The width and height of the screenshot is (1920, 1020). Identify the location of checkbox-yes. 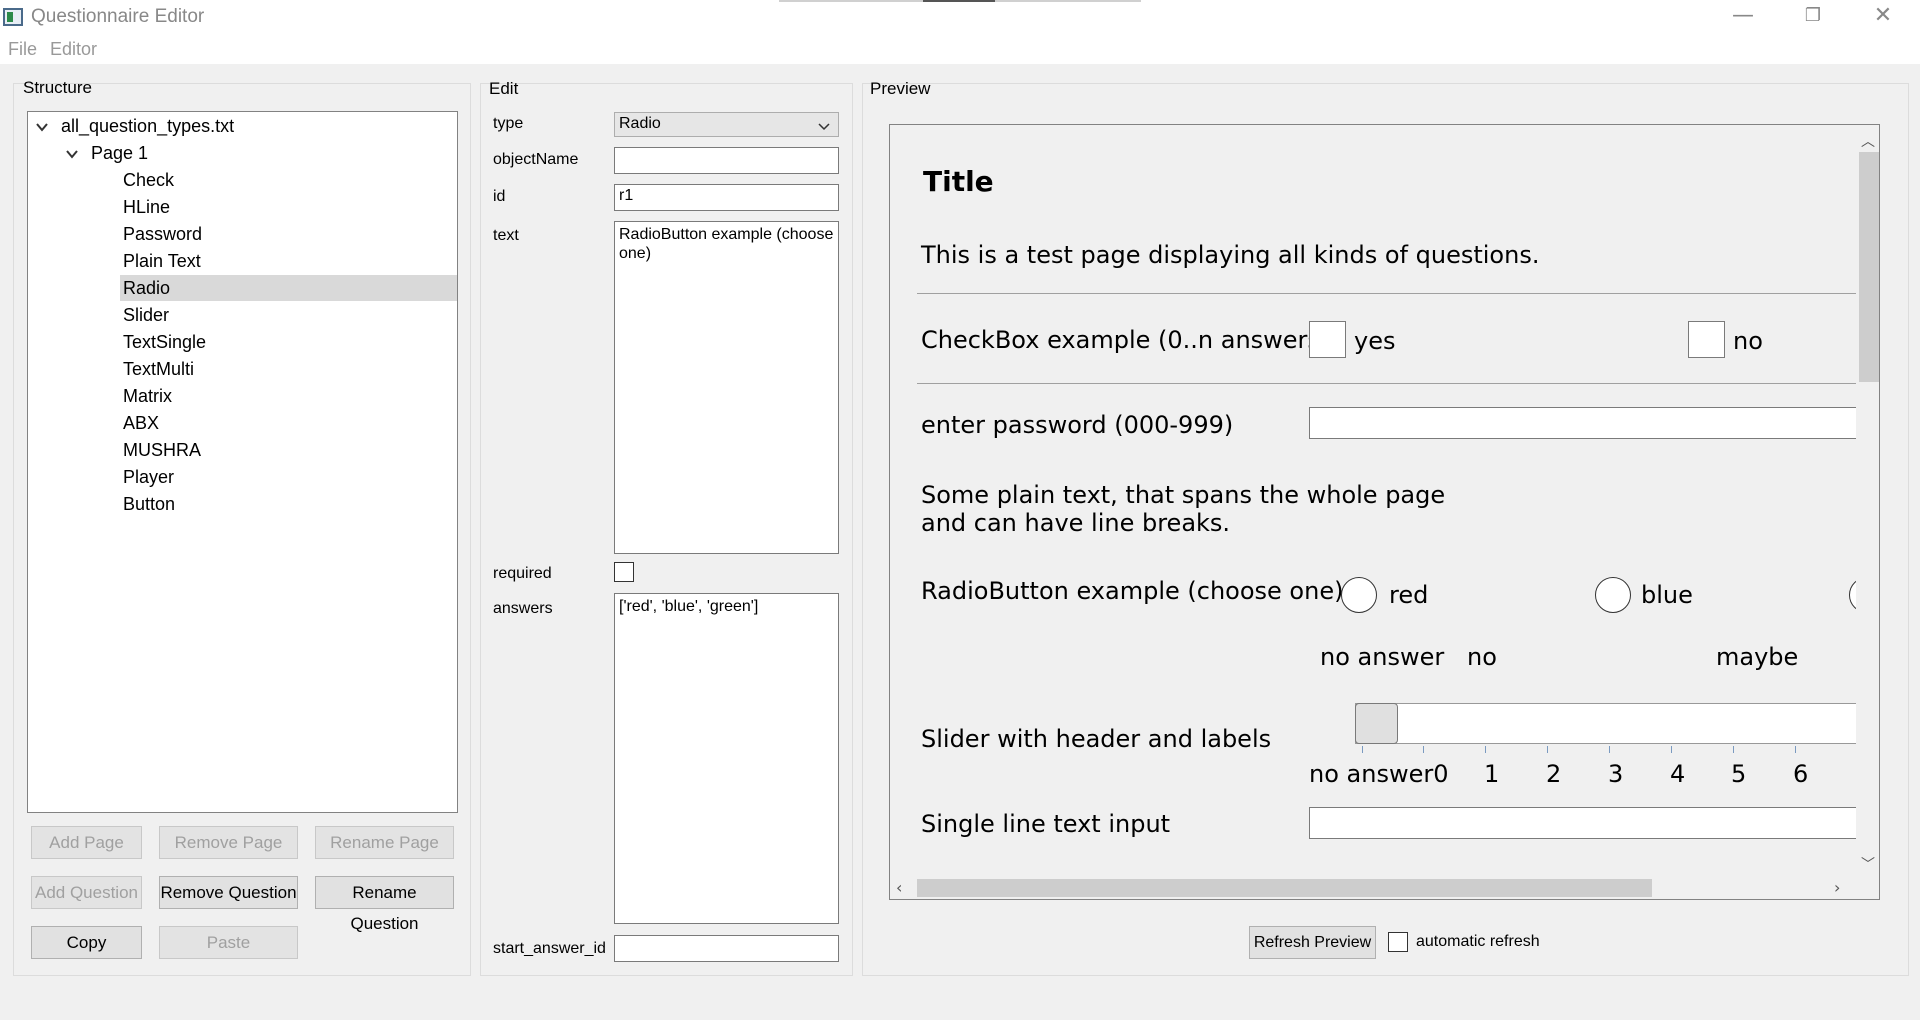
(1327, 339).